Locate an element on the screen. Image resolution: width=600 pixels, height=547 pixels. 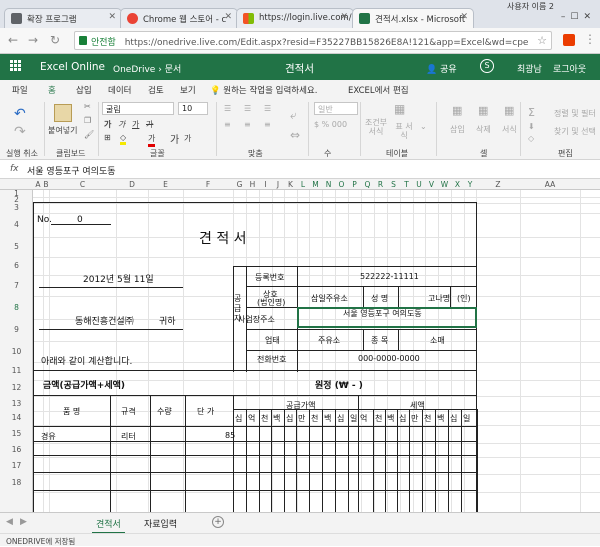
bold-icon: 가 is located at coordinates (107, 124).